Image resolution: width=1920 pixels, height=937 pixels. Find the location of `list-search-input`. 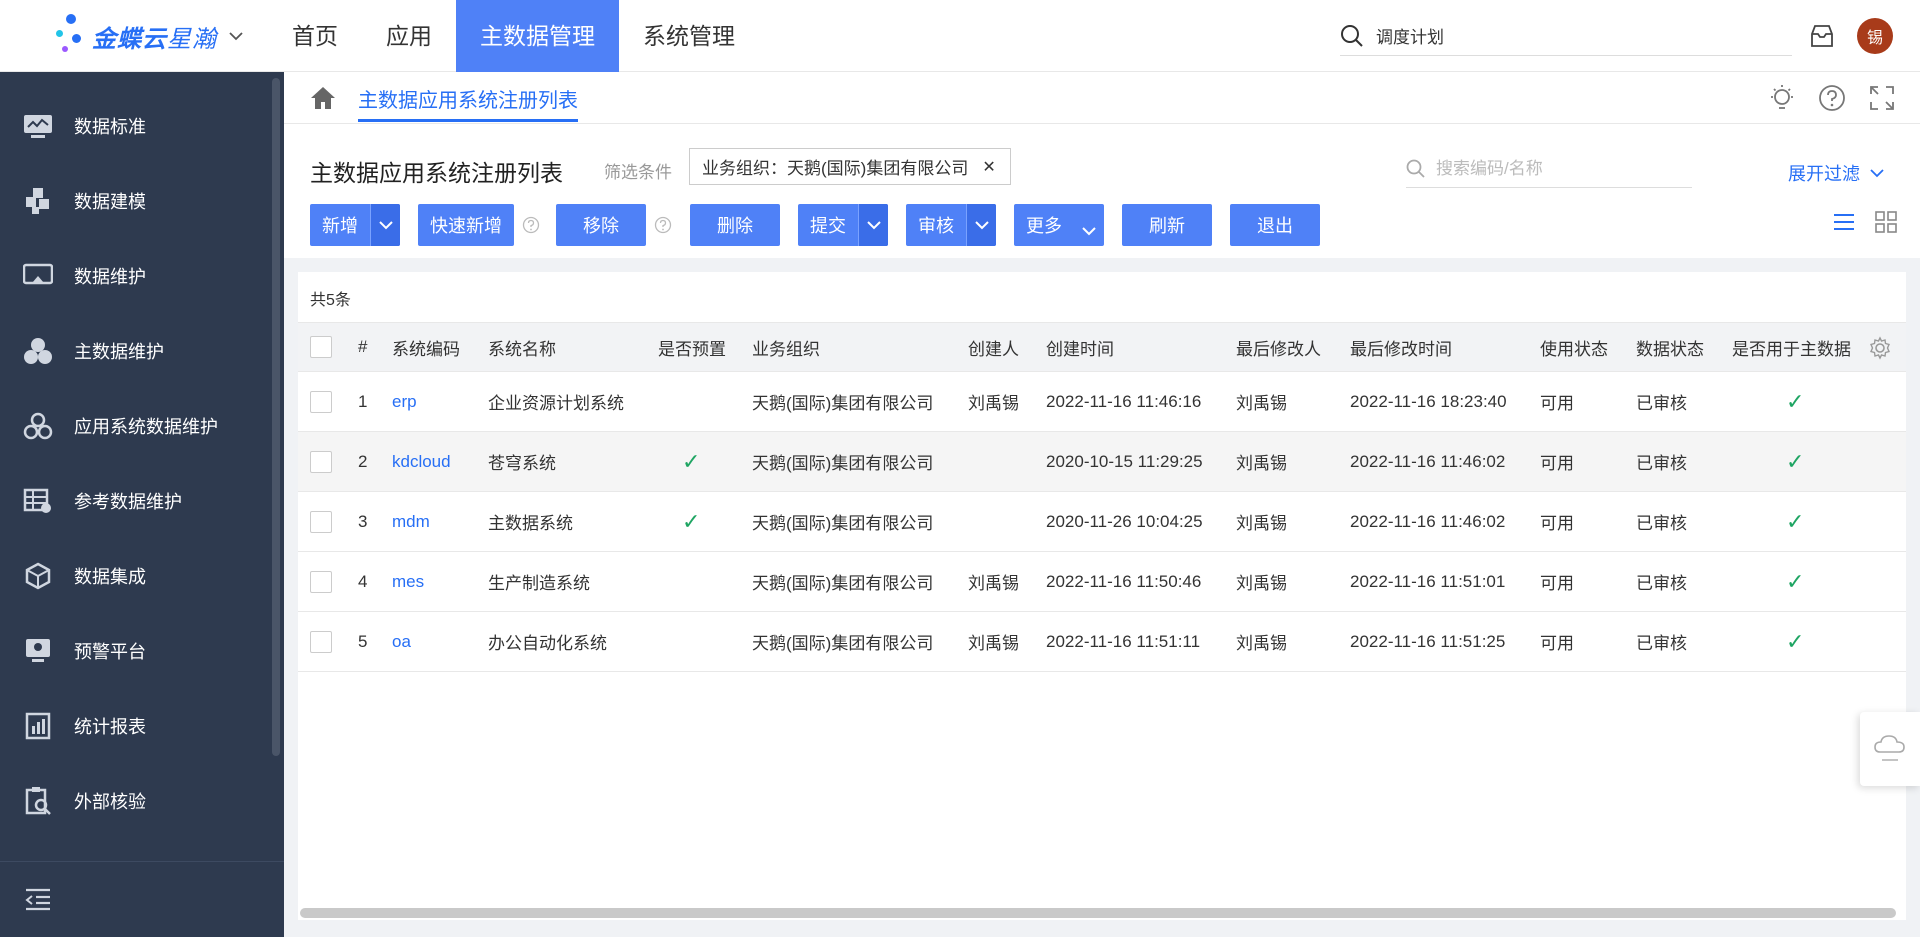

list-search-input is located at coordinates (1556, 168).